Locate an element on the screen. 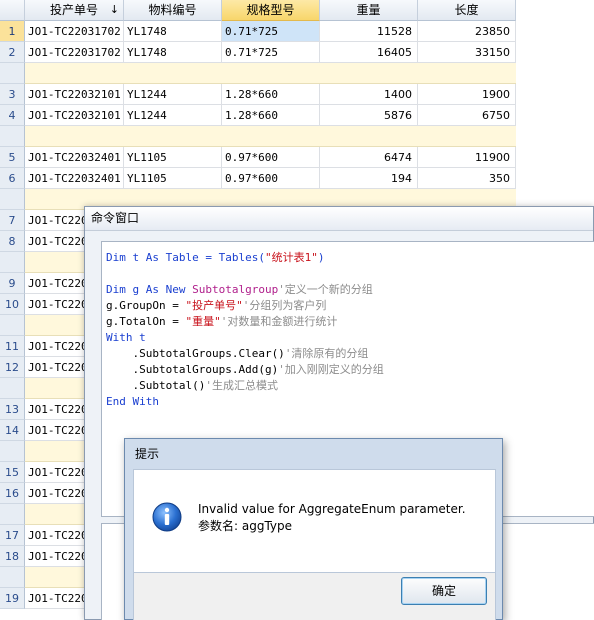 Image resolution: width=594 pixels, height=620 pixels. code-class: Subtotalgroup is located at coordinates (235, 289).